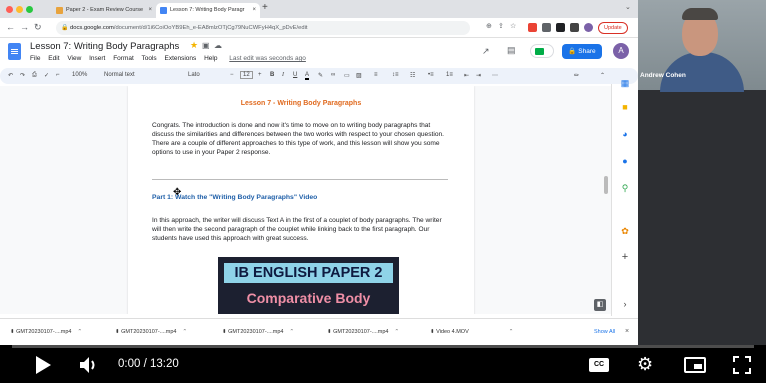 Image resolution: width=766 pixels, height=383 pixels. I want to click on update-button: Update, so click(613, 28).